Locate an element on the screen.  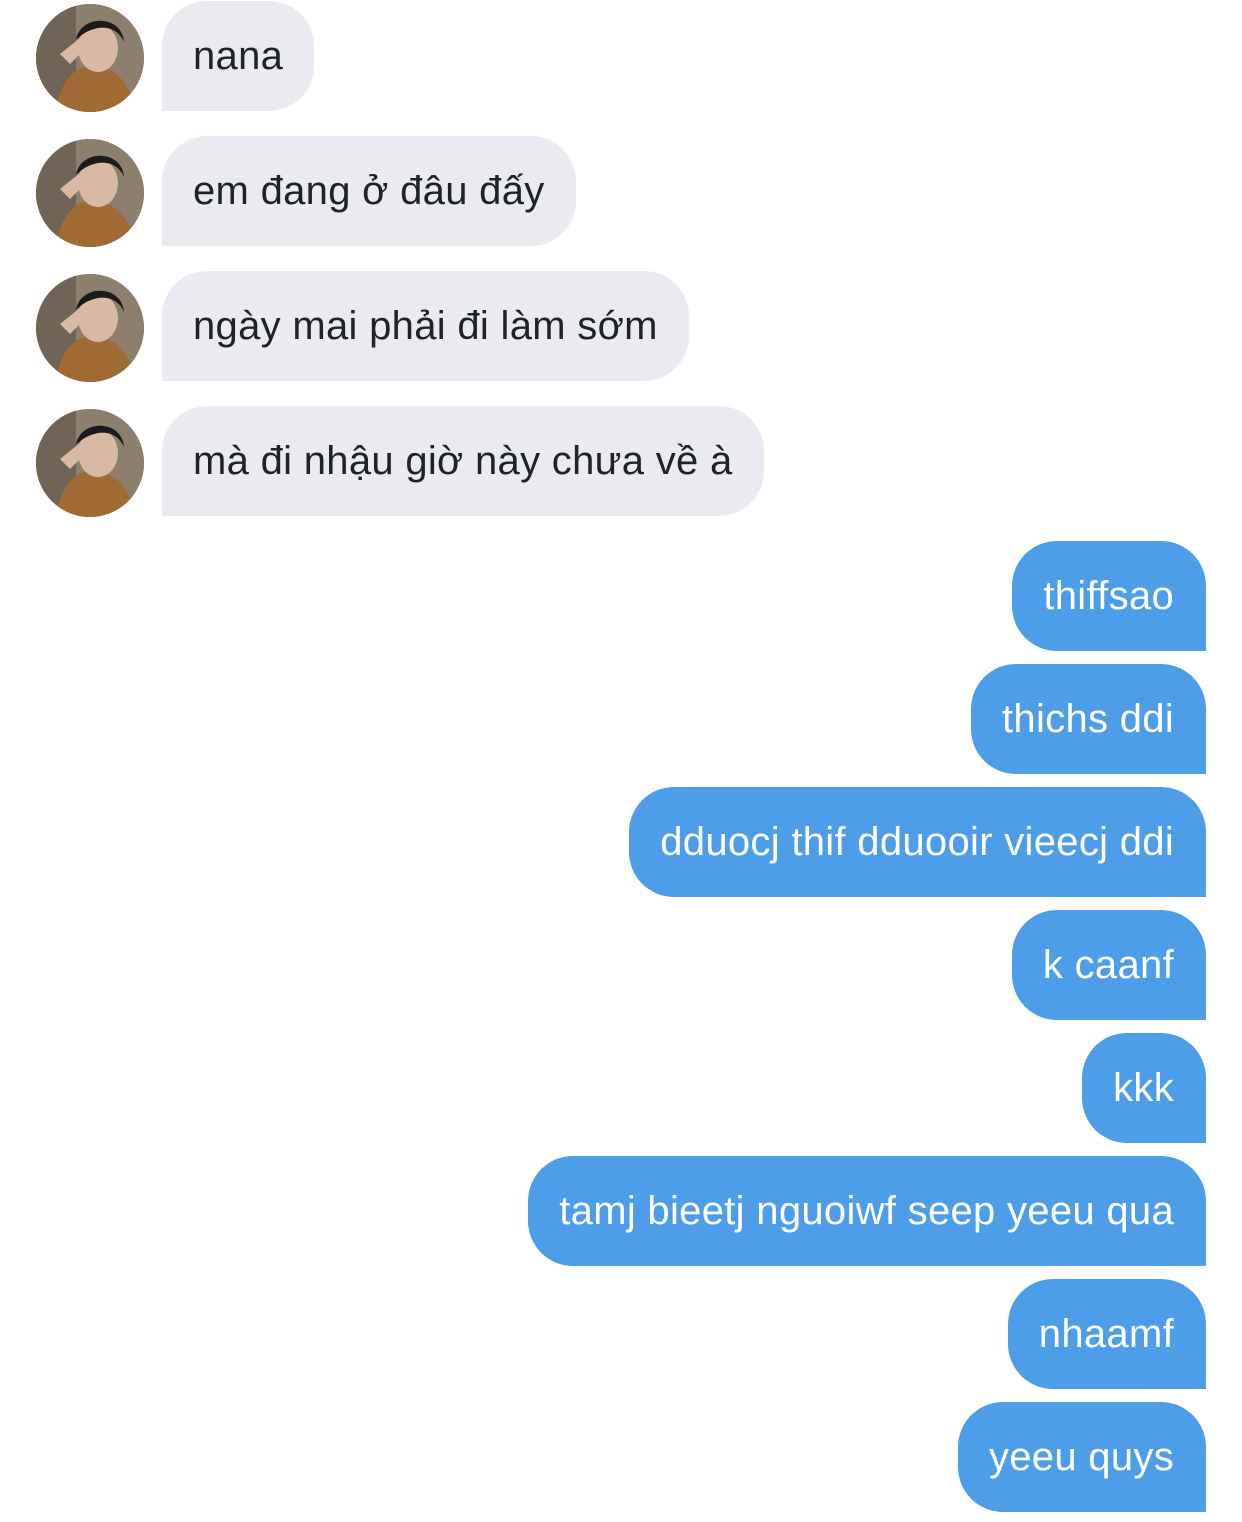
outgoing-bubble: kkk is located at coordinates (1144, 1088).